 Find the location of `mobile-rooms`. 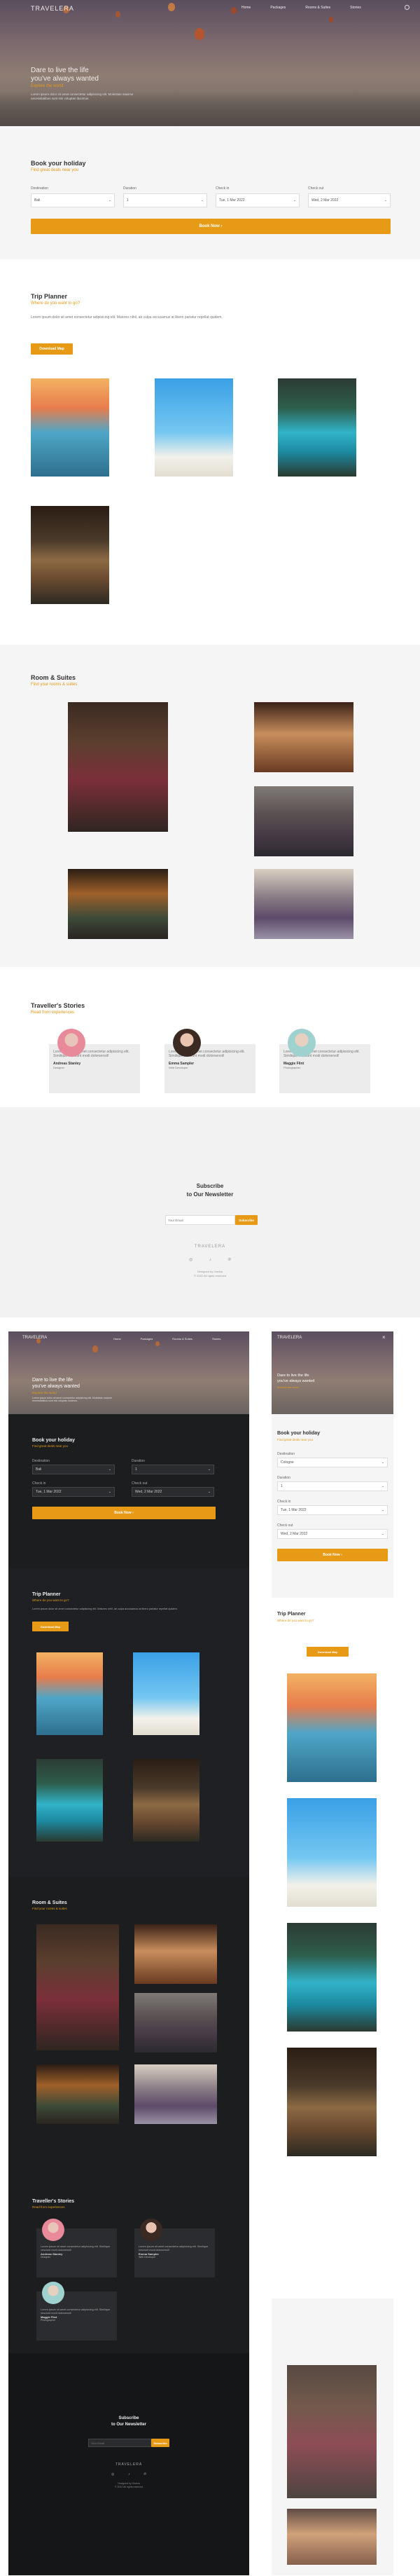

mobile-rooms is located at coordinates (332, 2437).